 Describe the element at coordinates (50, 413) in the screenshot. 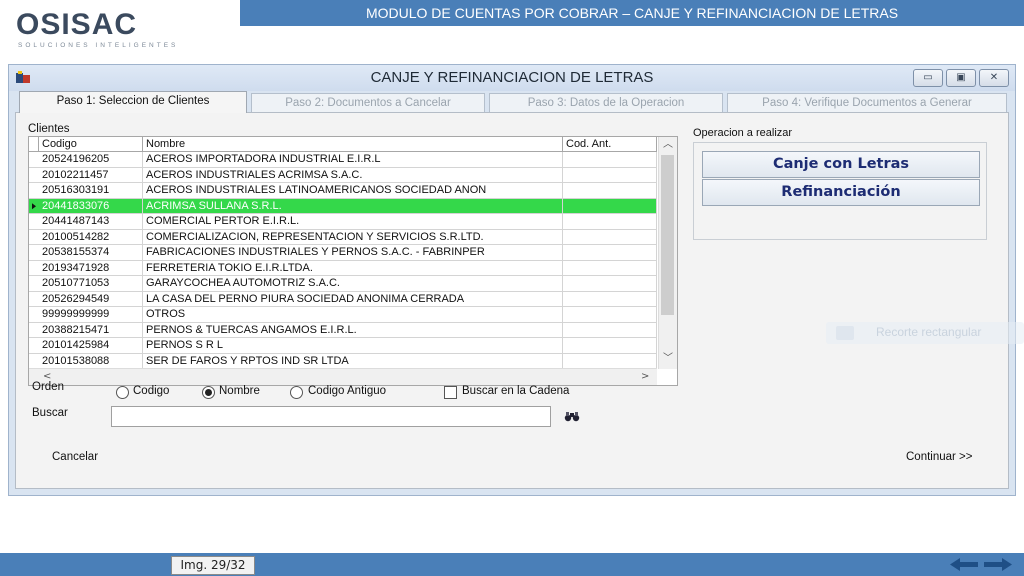

I see `search-label: Buscar` at that location.